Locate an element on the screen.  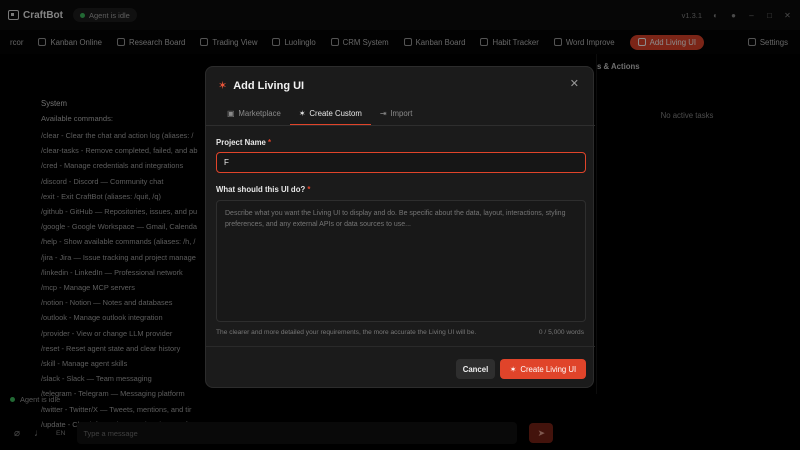
dialog-title: Add Living UI is located at coordinates (269, 85).